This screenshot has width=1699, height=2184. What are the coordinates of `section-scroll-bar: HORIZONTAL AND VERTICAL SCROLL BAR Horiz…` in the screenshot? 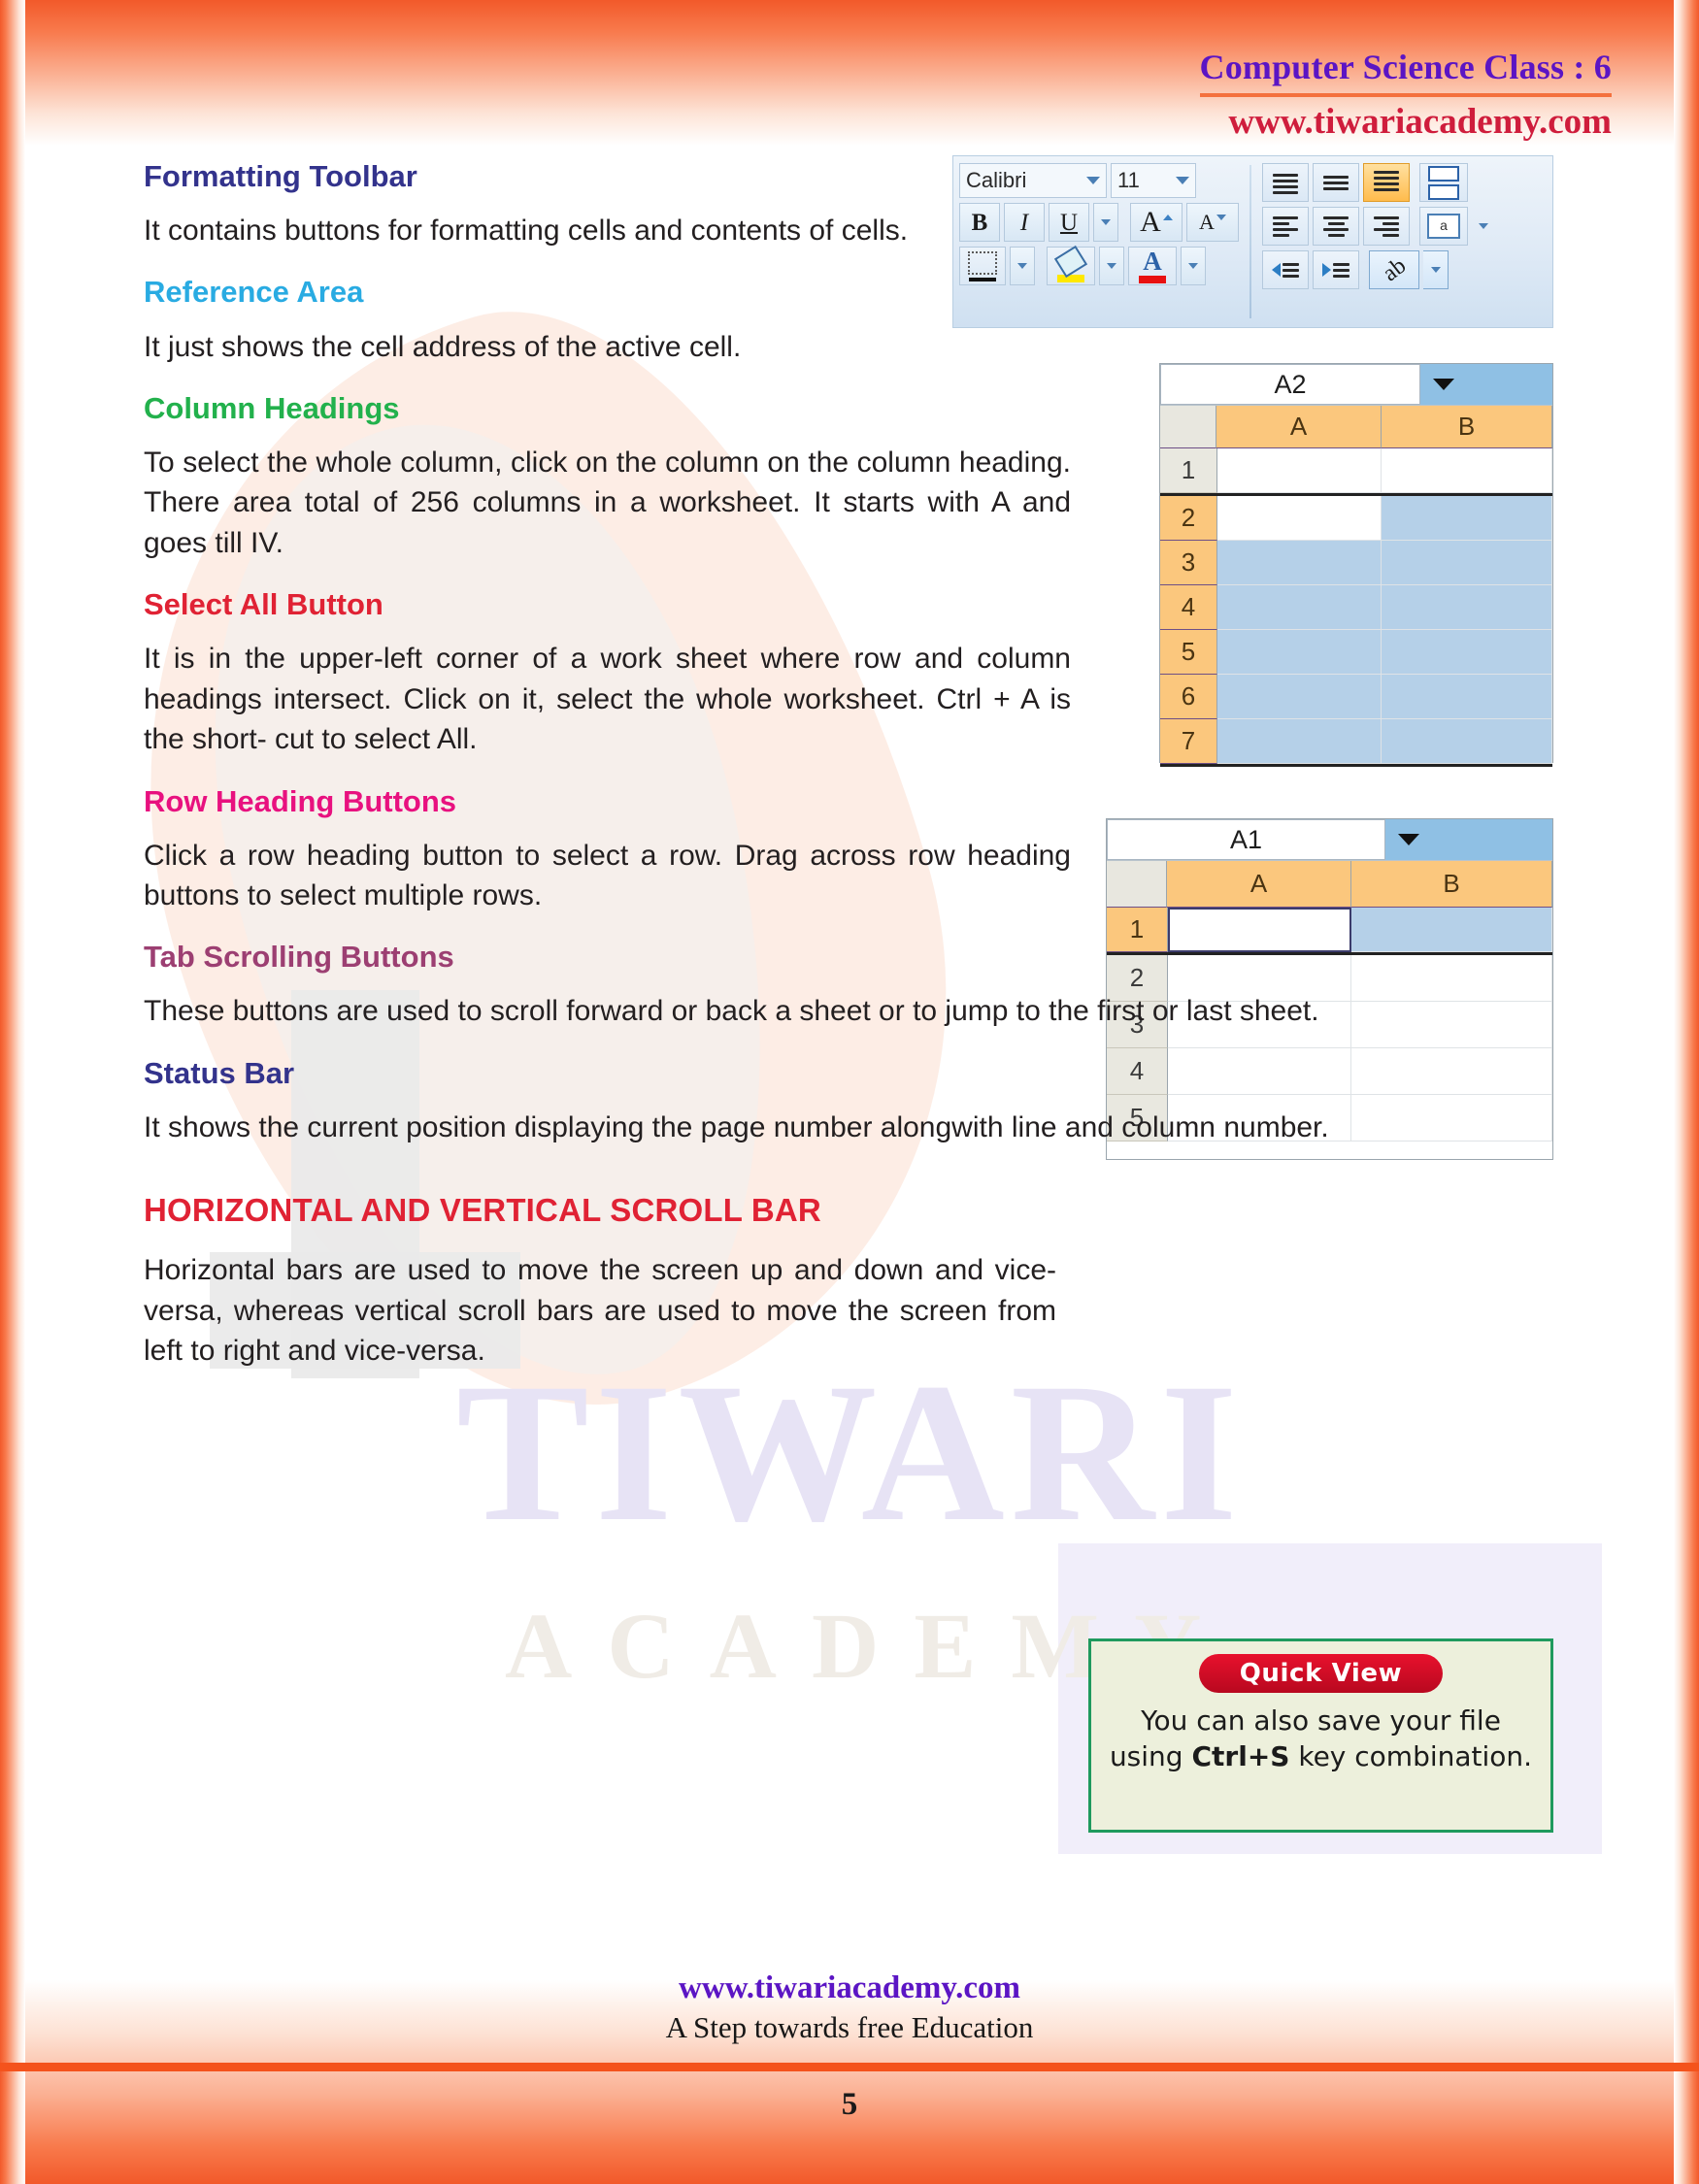 It's located at (600, 1281).